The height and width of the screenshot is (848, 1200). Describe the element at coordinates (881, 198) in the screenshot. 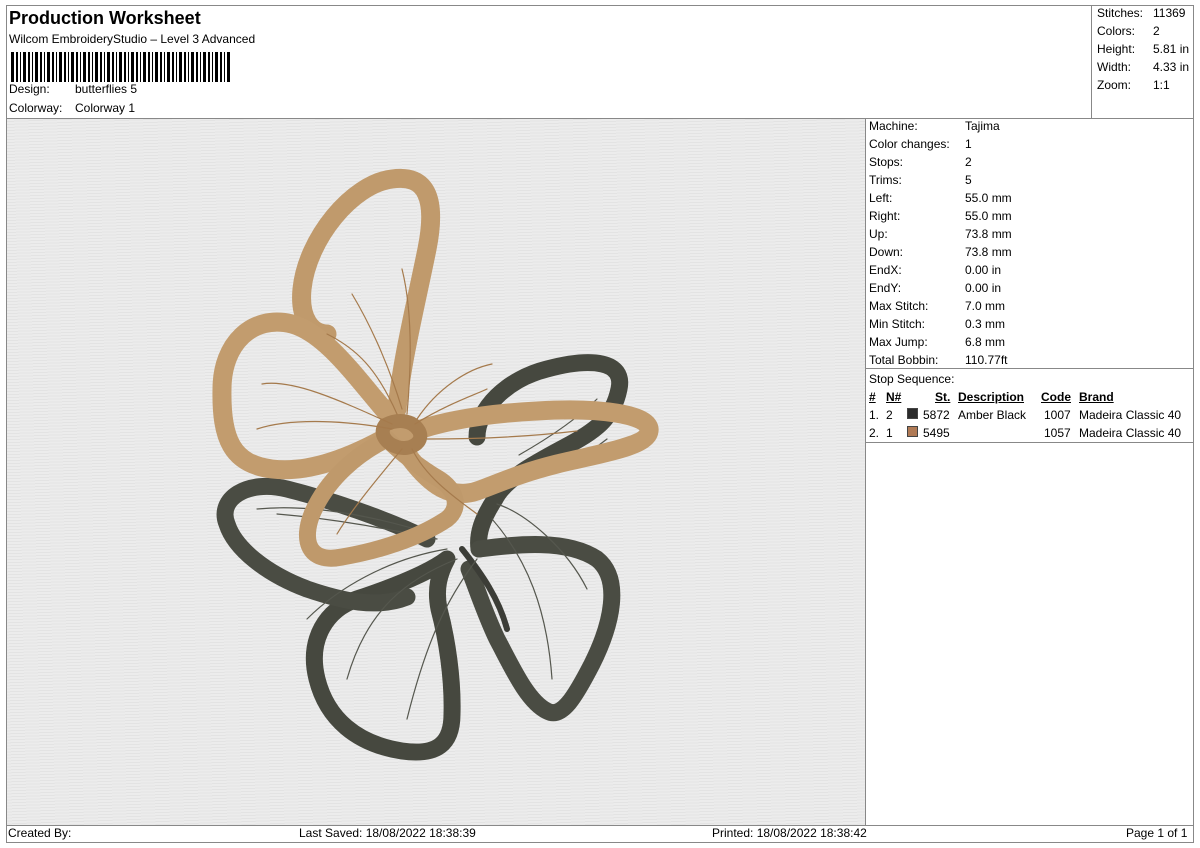

I see `info-label: Left:` at that location.